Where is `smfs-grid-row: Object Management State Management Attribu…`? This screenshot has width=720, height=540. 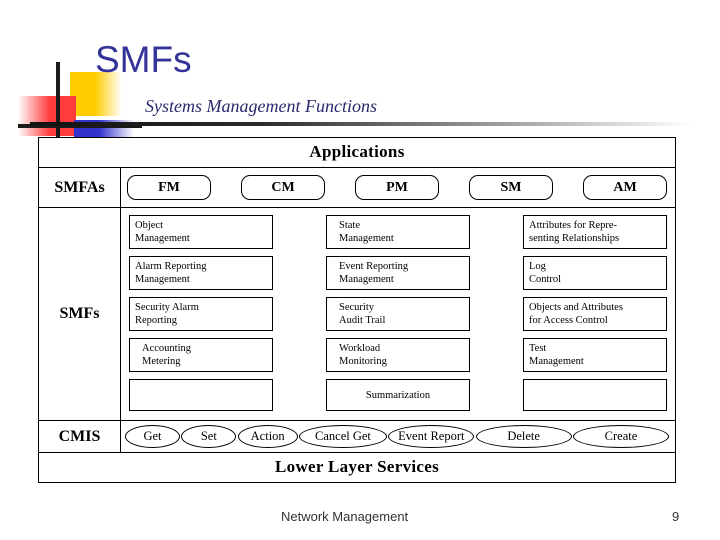 smfs-grid-row: Object Management State Management Attribu… is located at coordinates (398, 232).